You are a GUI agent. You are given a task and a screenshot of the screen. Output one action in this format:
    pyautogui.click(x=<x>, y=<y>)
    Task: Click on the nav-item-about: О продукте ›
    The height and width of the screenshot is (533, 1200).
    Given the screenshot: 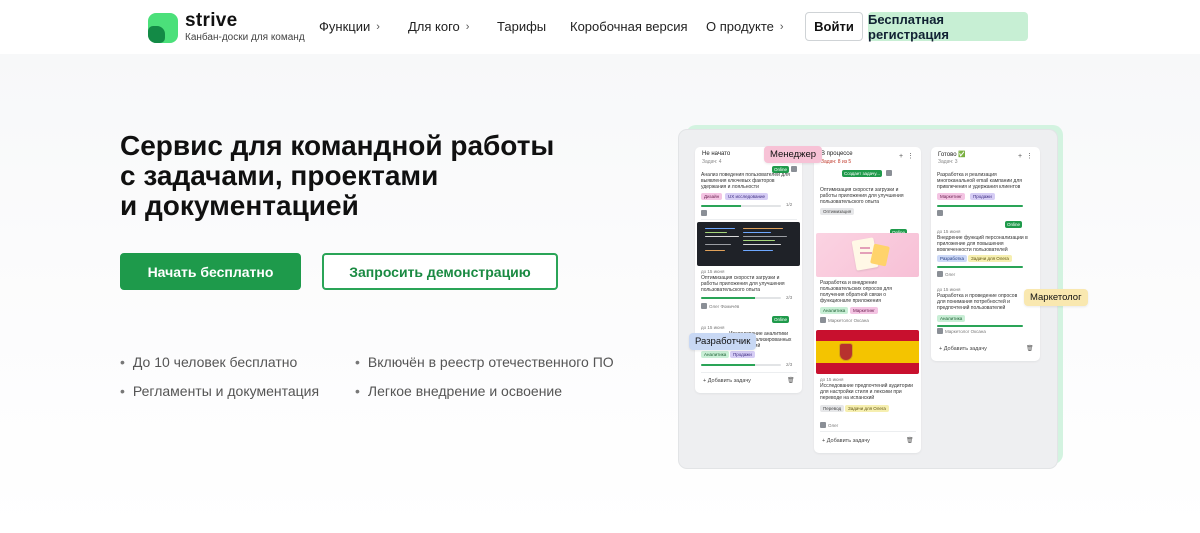 What is the action you would take?
    pyautogui.click(x=745, y=26)
    